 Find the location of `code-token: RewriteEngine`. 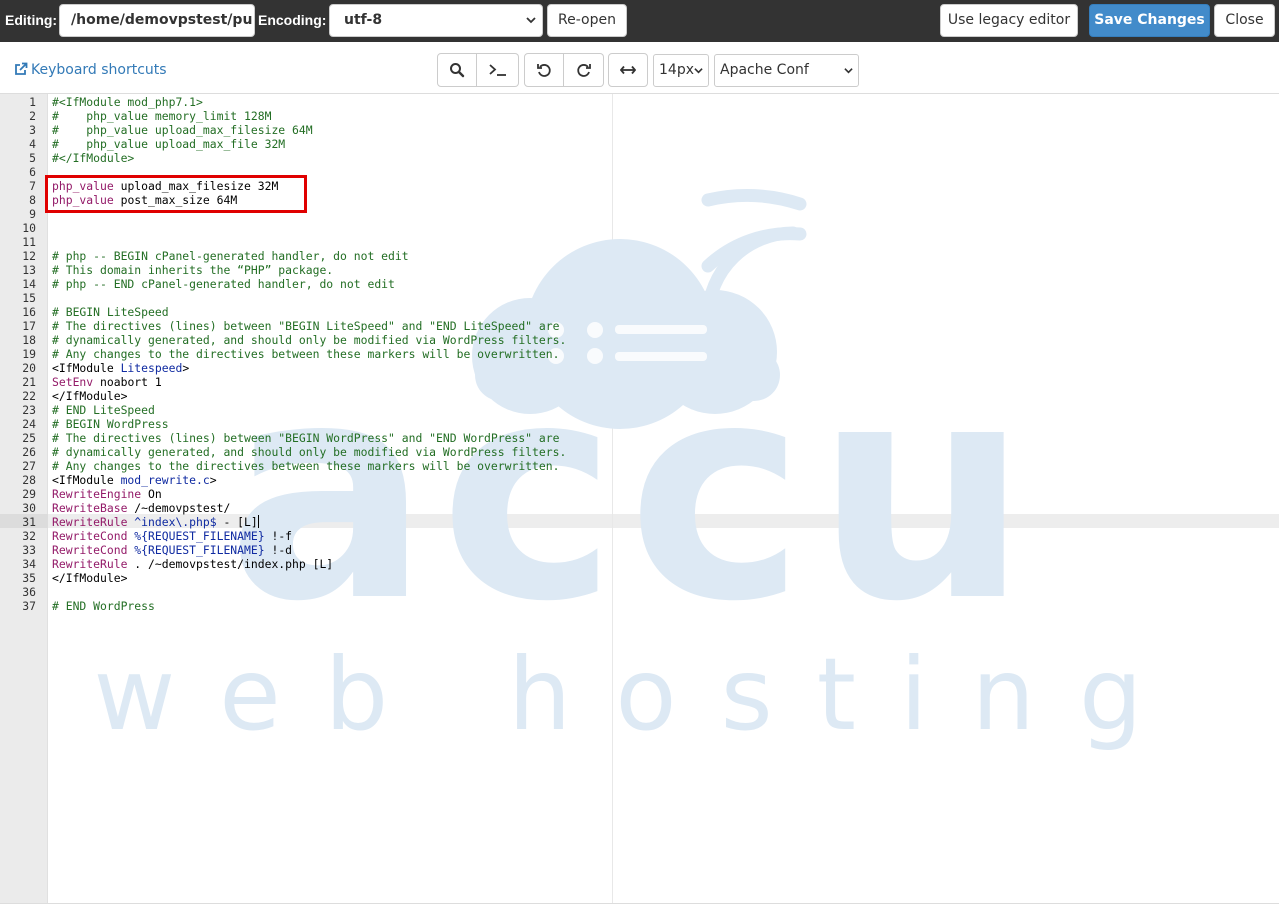

code-token: RewriteEngine is located at coordinates (97, 494).